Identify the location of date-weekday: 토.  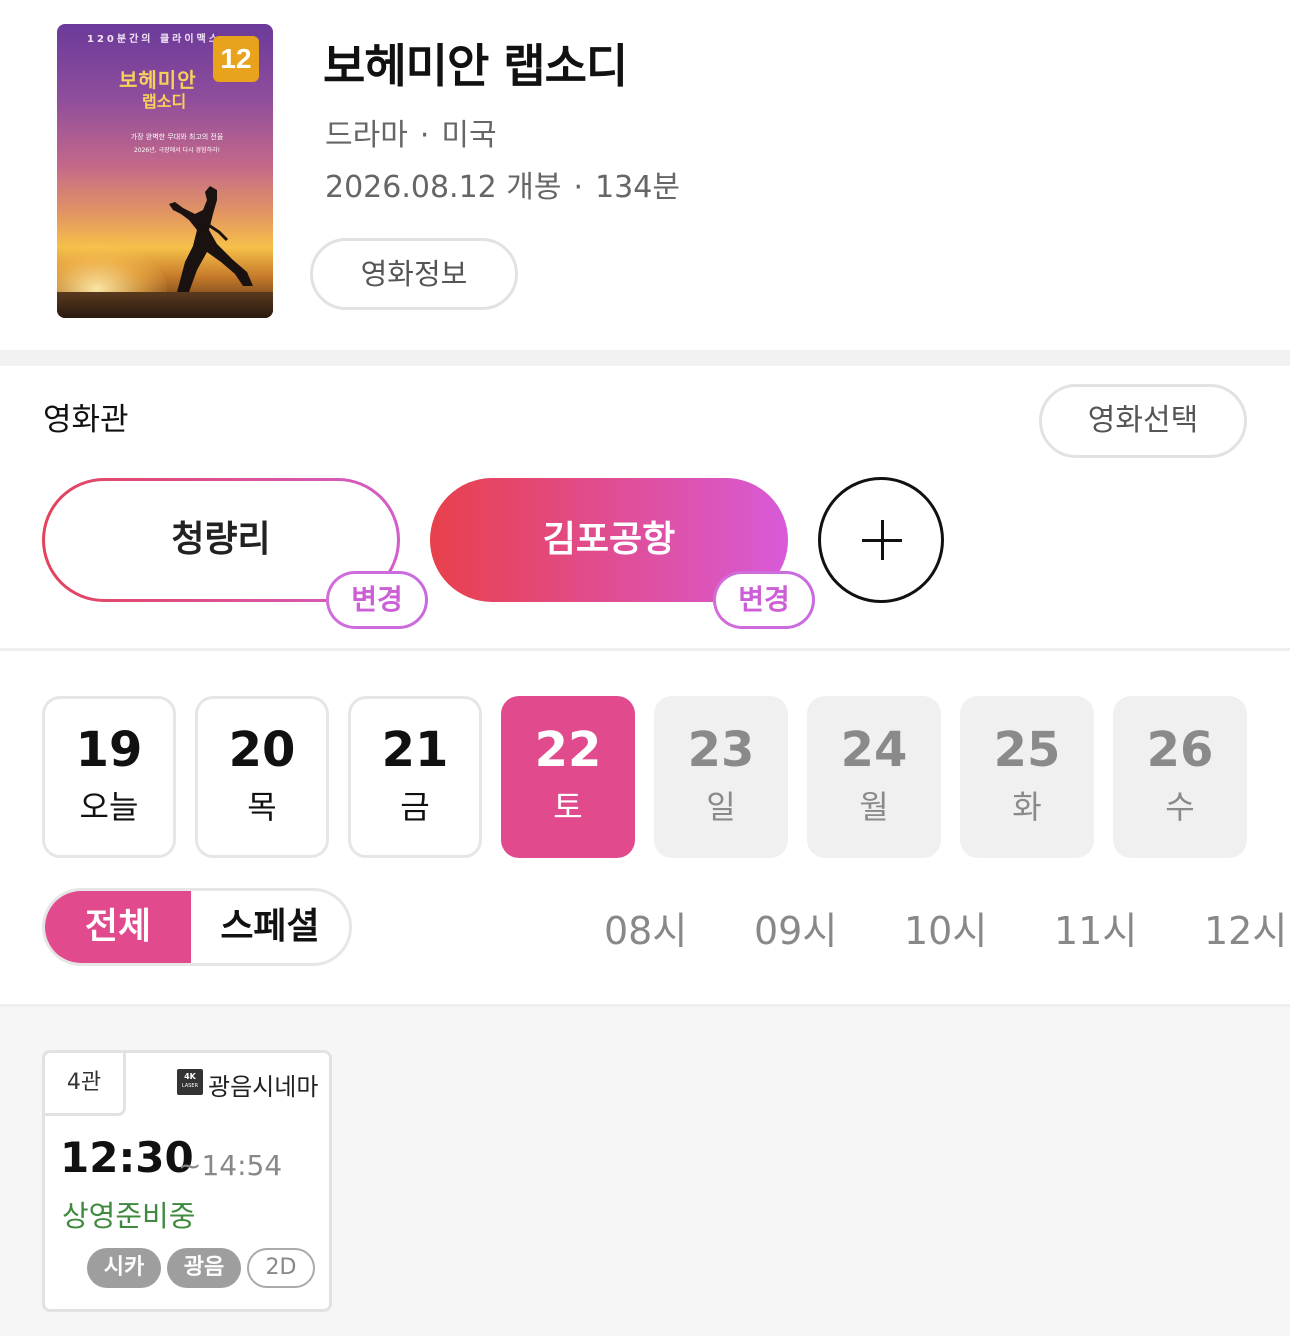
(568, 807).